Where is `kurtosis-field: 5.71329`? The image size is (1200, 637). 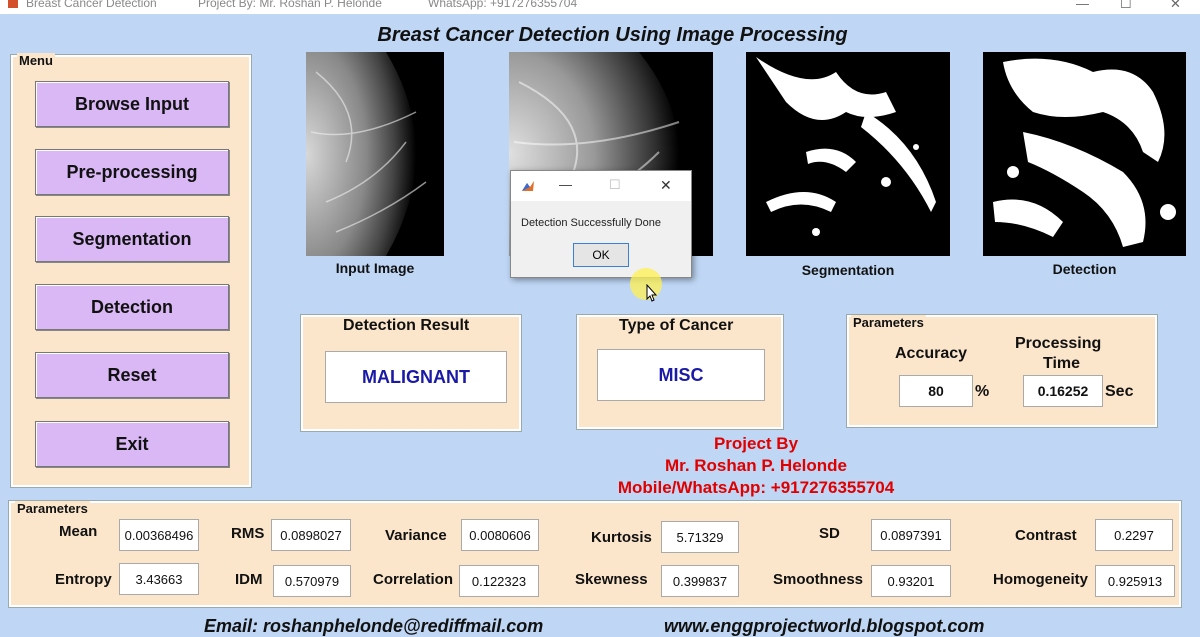 kurtosis-field: 5.71329 is located at coordinates (700, 537).